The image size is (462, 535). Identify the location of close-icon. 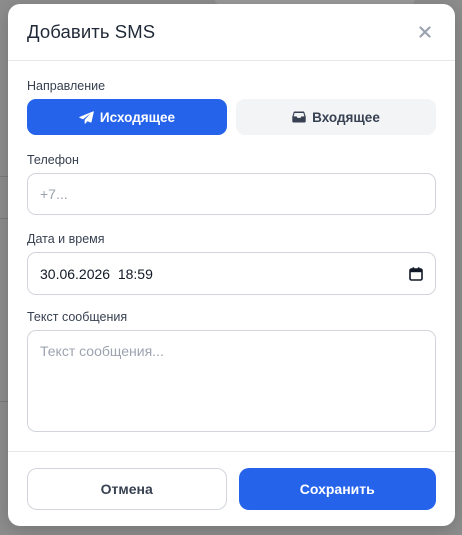
(425, 32).